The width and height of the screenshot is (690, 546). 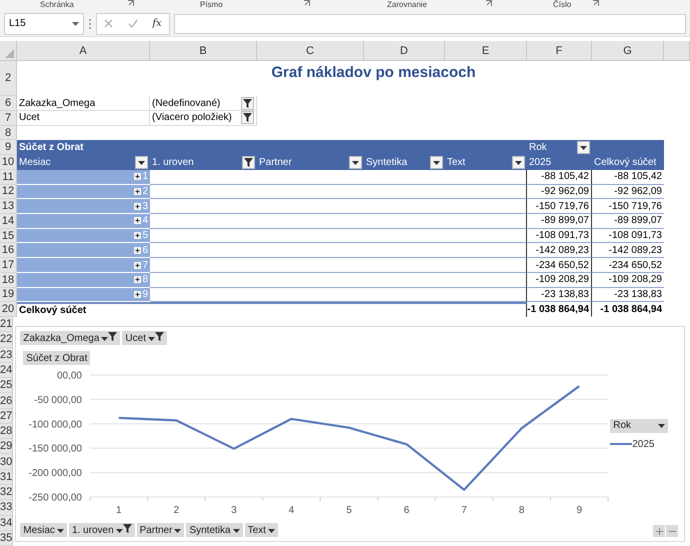 What do you see at coordinates (559, 280) in the screenshot?
I see `value-cell: -109 208,29` at bounding box center [559, 280].